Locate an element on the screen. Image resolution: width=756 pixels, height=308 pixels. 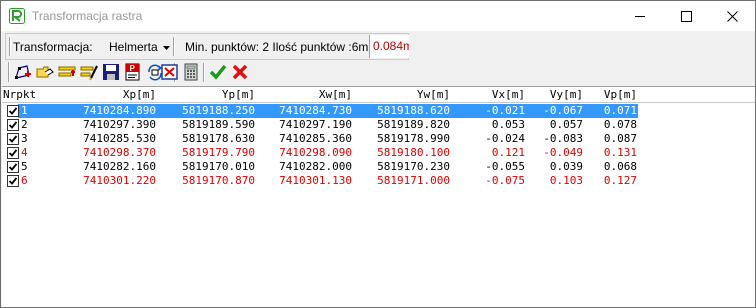
cell-xw: 7410285.360 is located at coordinates (315, 138).